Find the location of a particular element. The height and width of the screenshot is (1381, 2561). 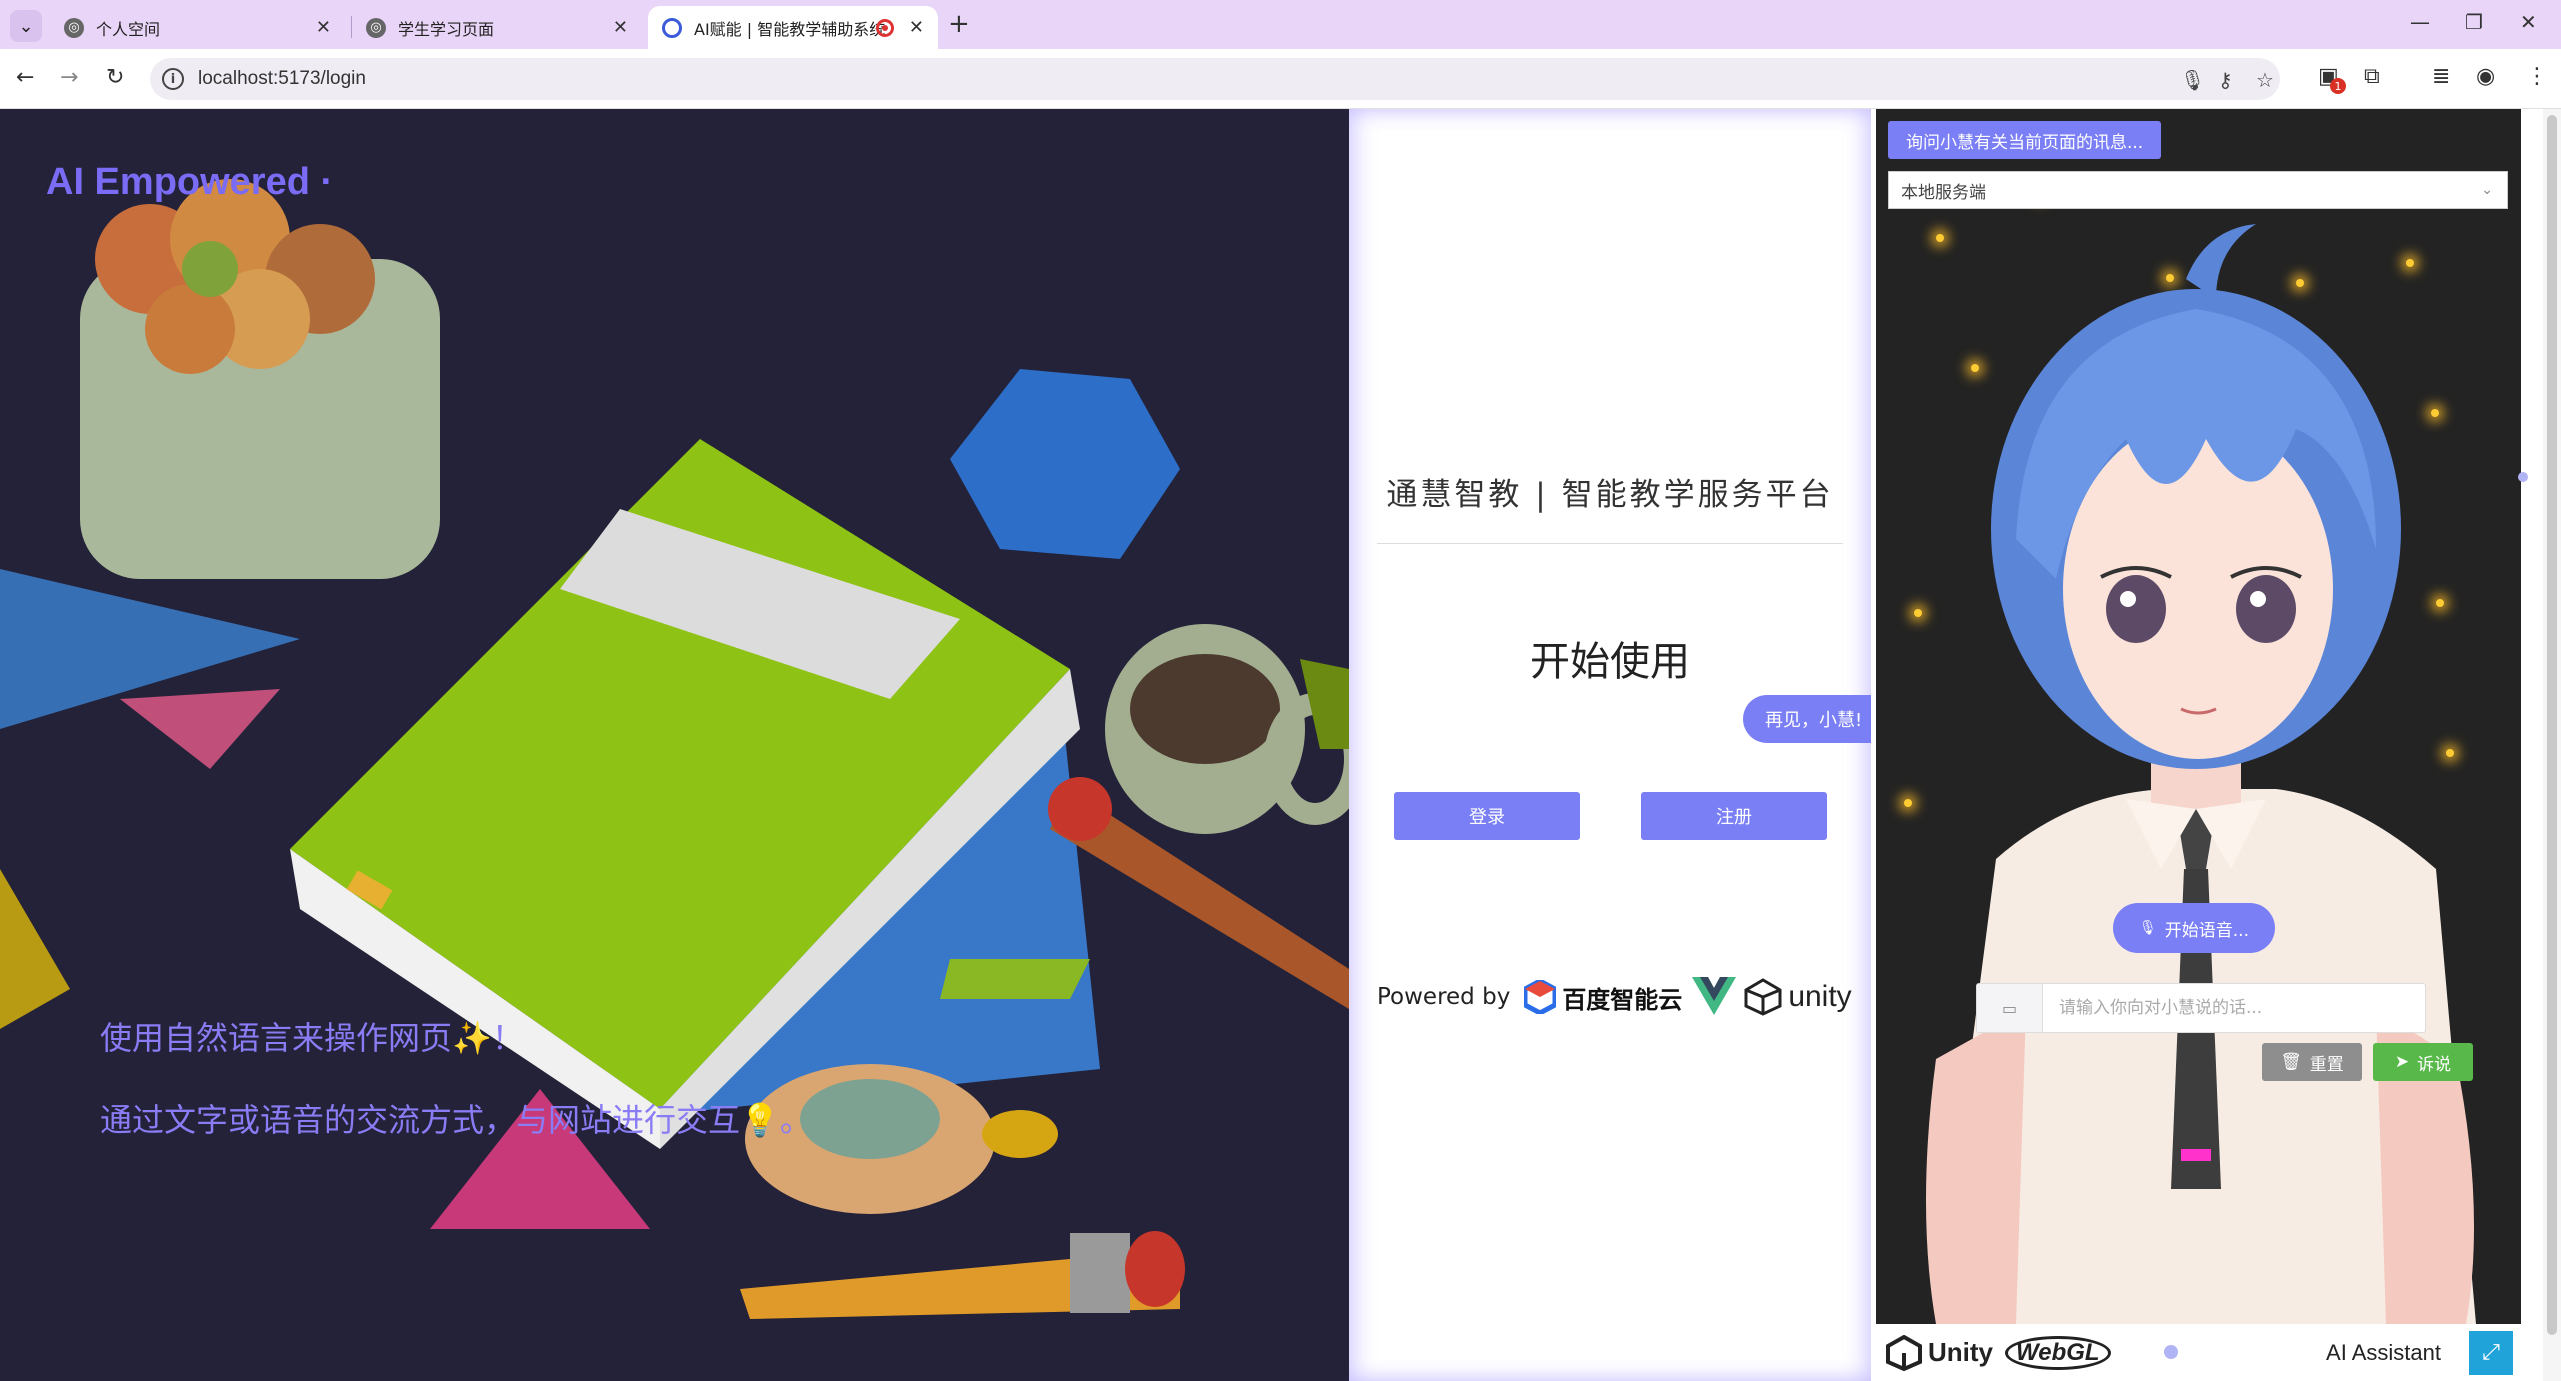

media-control-icon: ≣ is located at coordinates (2441, 76).